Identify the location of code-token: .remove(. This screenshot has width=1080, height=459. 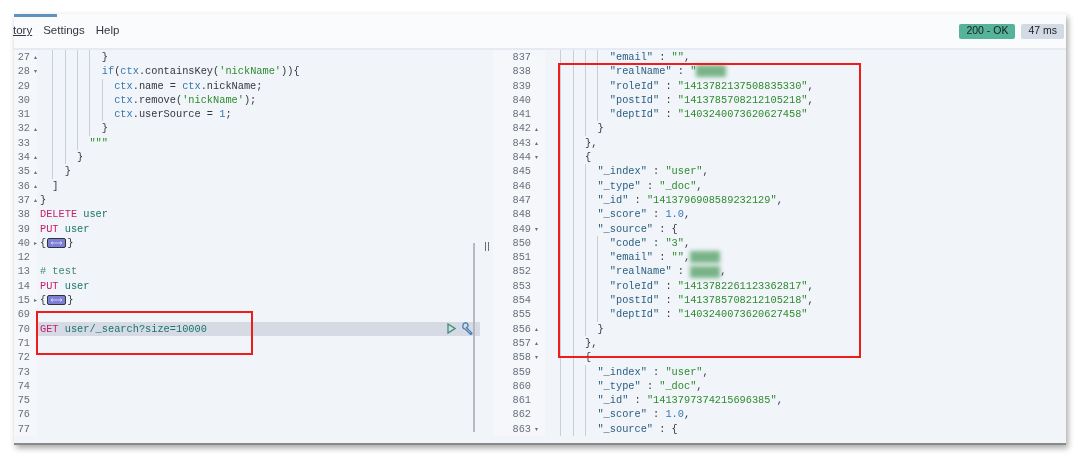
(157, 100).